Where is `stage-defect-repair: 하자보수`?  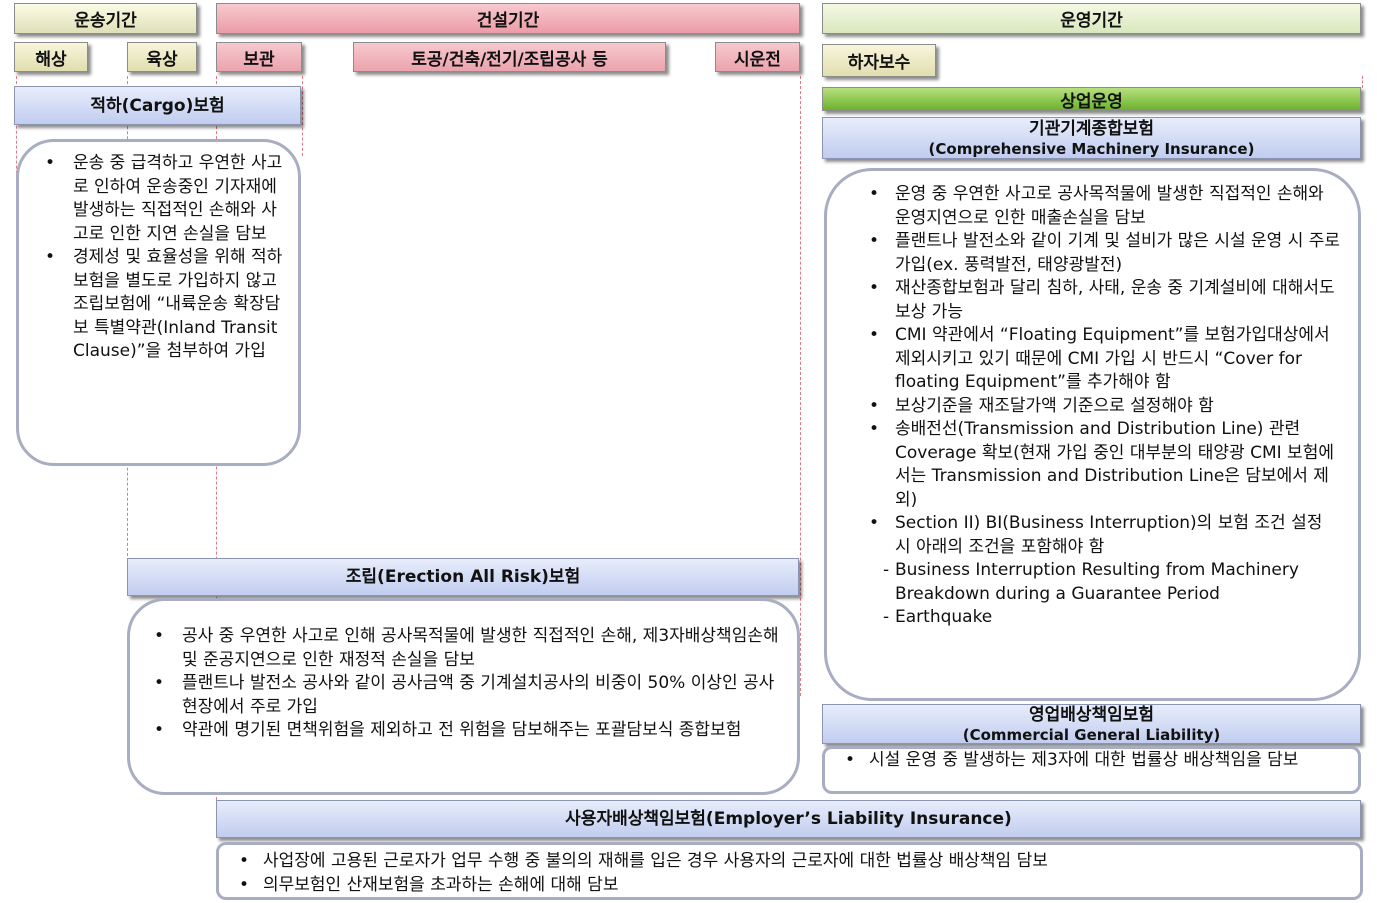
stage-defect-repair: 하자보수 is located at coordinates (879, 60).